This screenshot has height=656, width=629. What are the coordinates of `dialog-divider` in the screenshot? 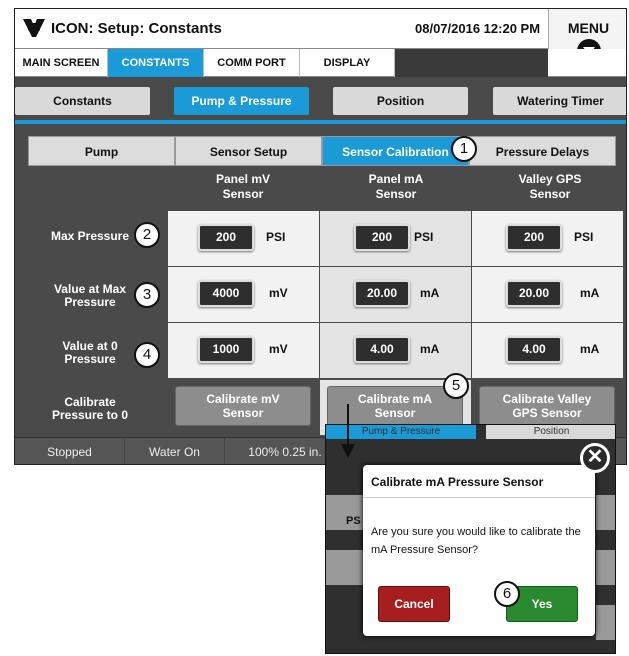 It's located at (479, 497).